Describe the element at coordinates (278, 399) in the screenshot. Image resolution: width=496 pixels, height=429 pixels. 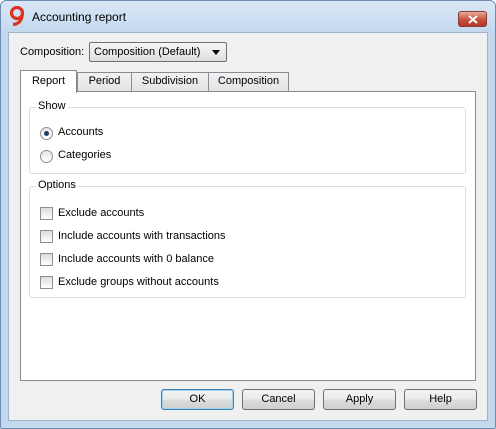
I see `cancel-button: Cancel` at that location.